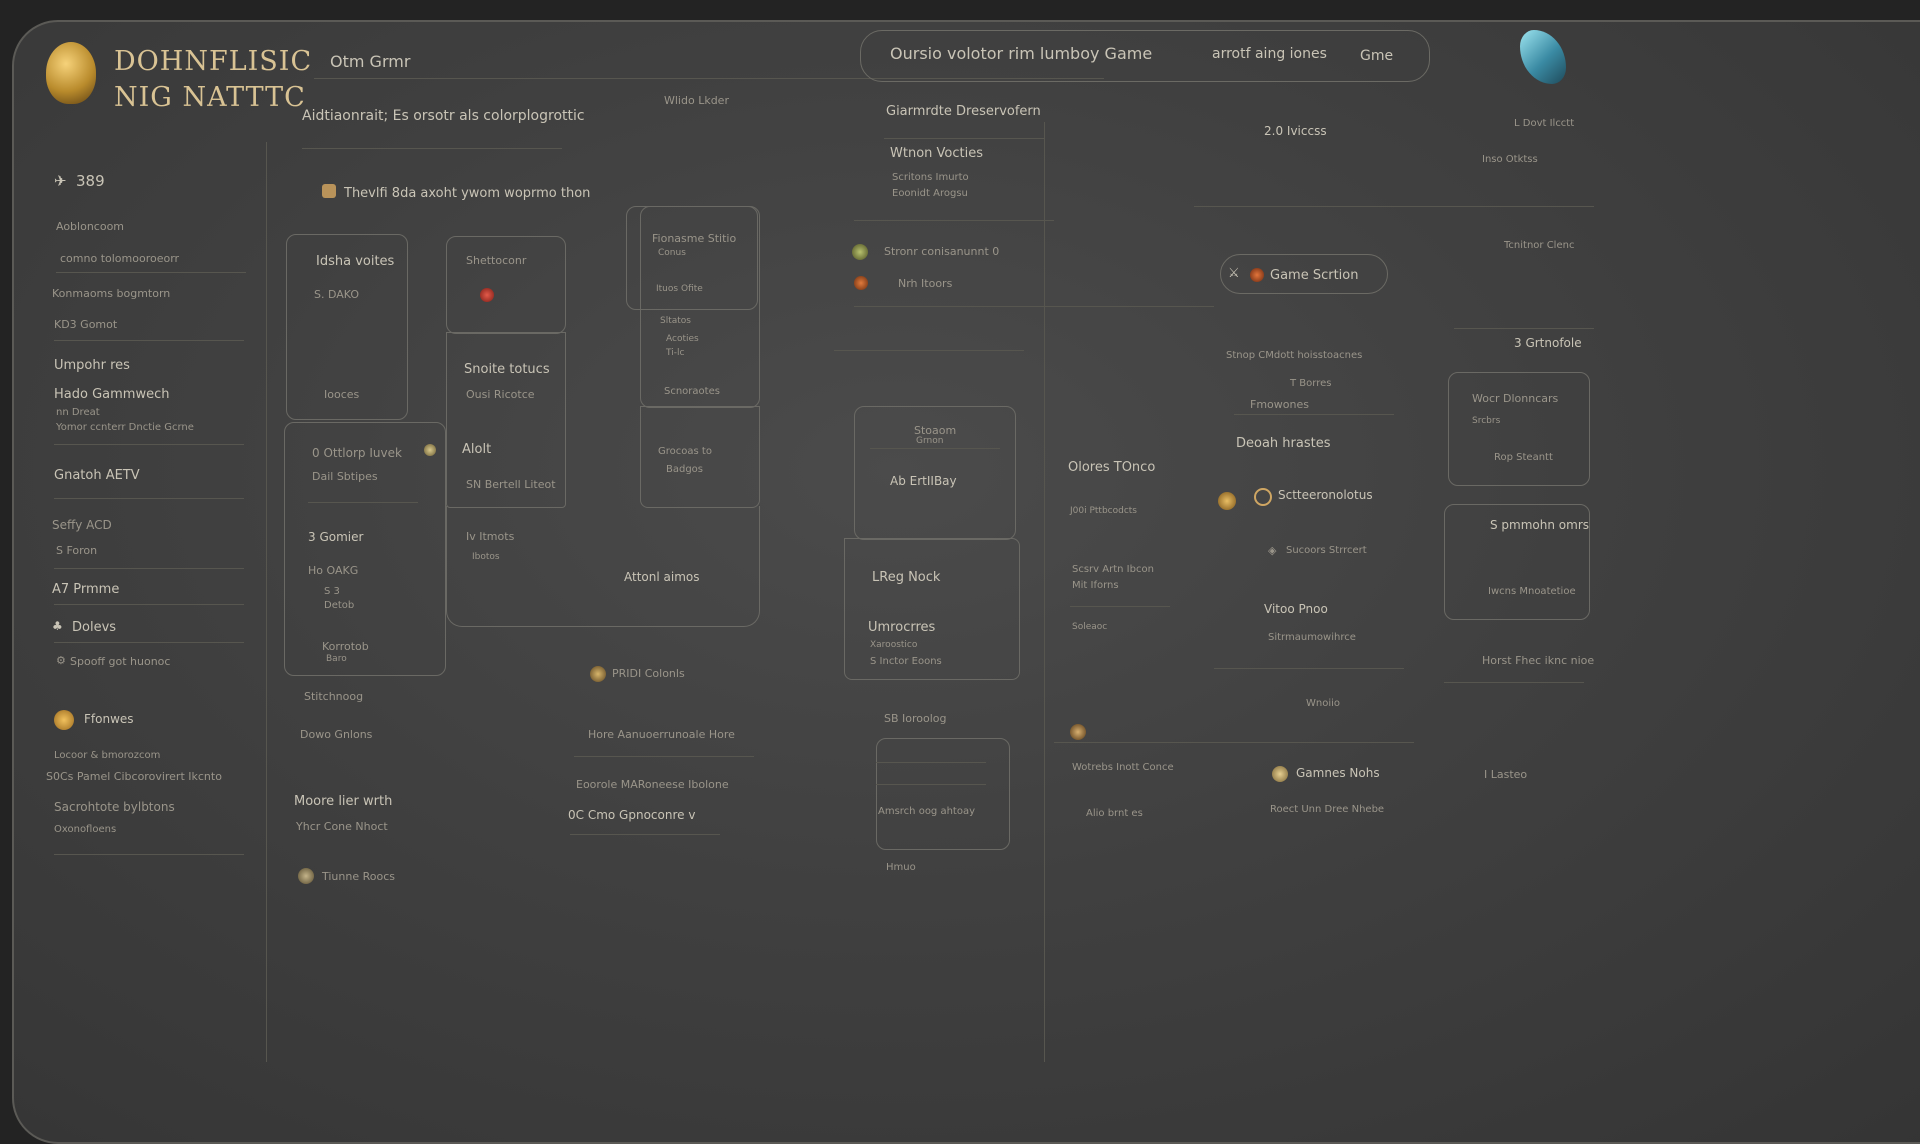 This screenshot has width=1920, height=1144. Describe the element at coordinates (487, 295) in the screenshot. I see `ruby-icon` at that location.